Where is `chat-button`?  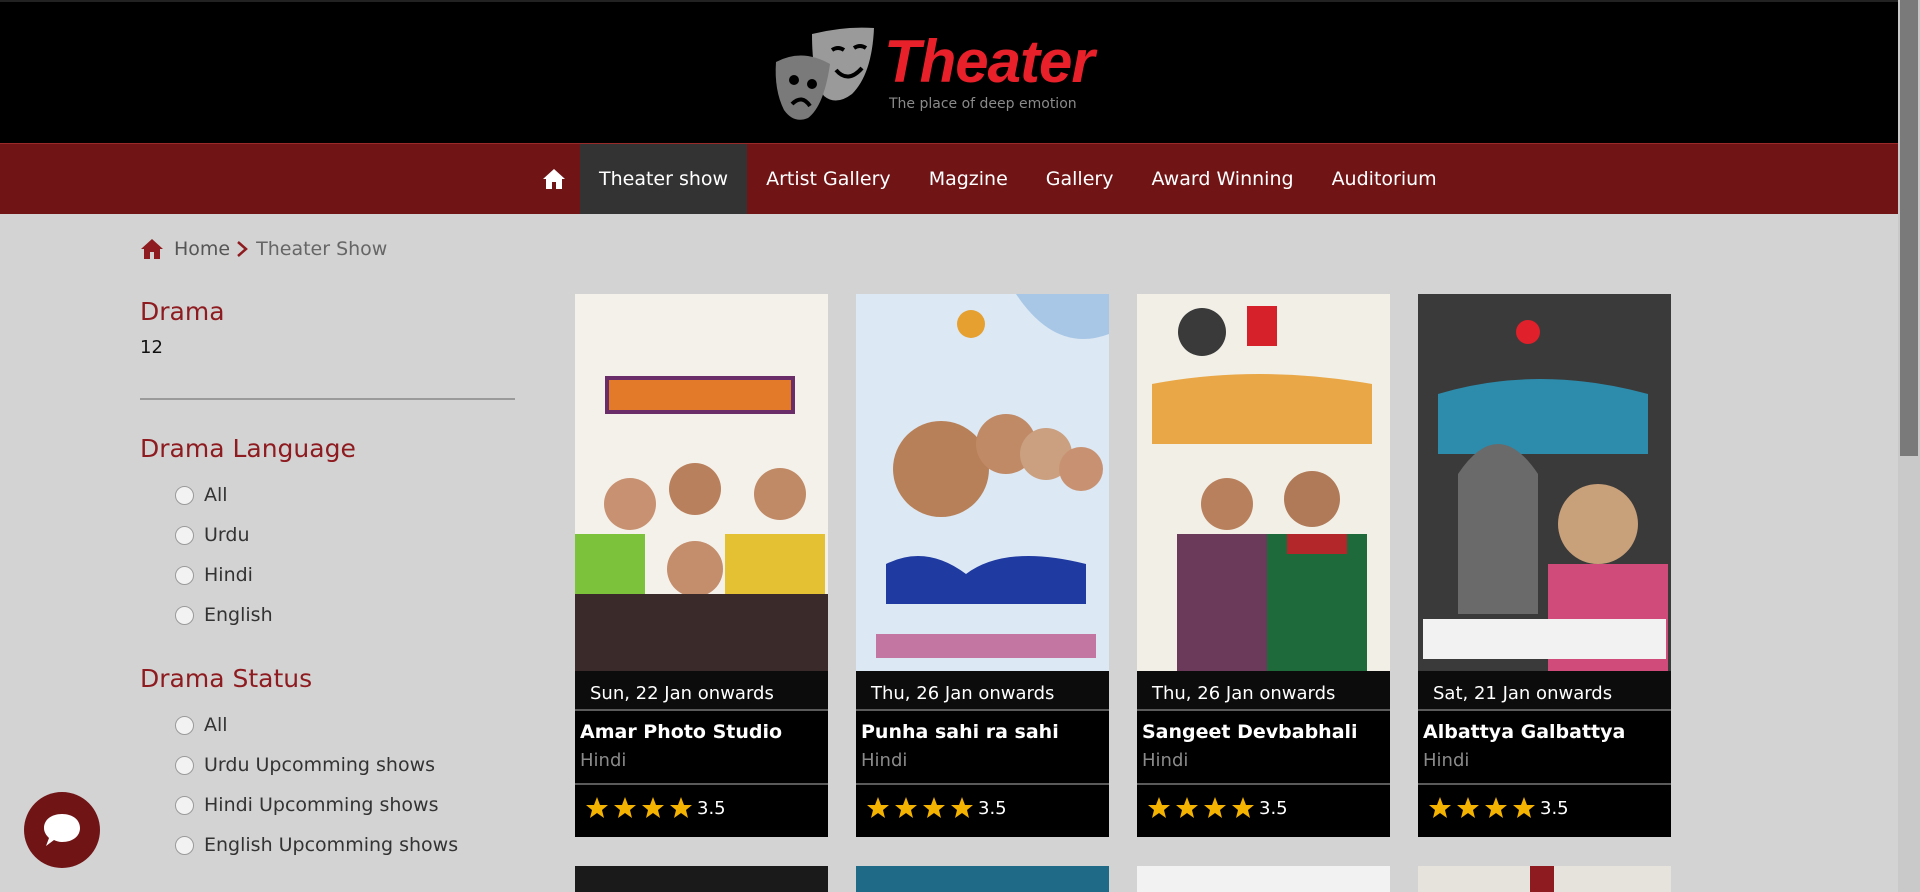 chat-button is located at coordinates (62, 830).